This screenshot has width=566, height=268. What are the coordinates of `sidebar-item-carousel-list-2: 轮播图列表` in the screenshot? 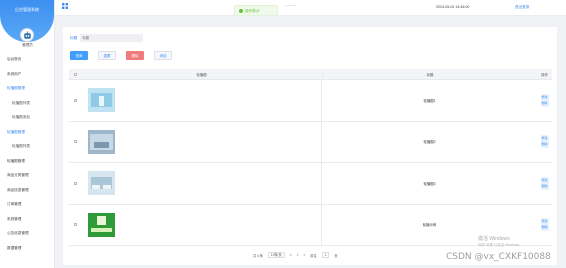 It's located at (27, 146).